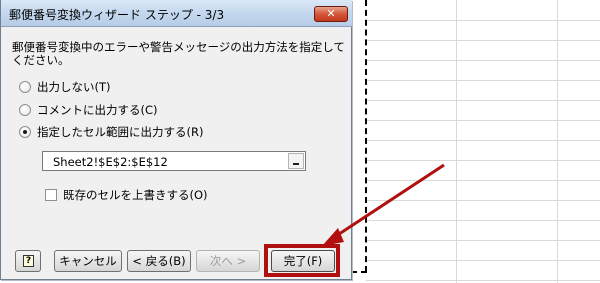  Describe the element at coordinates (388, 201) in the screenshot. I see `arrow-shaft` at that location.